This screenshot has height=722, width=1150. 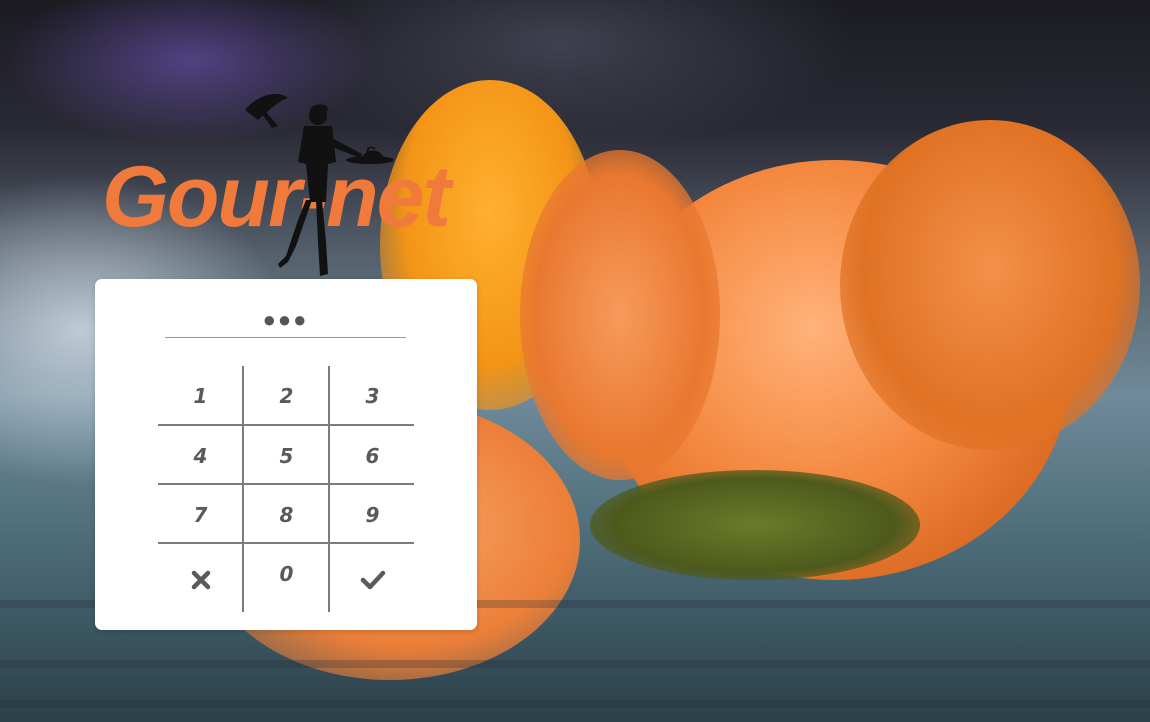 I want to click on confirm-button, so click(x=372, y=579).